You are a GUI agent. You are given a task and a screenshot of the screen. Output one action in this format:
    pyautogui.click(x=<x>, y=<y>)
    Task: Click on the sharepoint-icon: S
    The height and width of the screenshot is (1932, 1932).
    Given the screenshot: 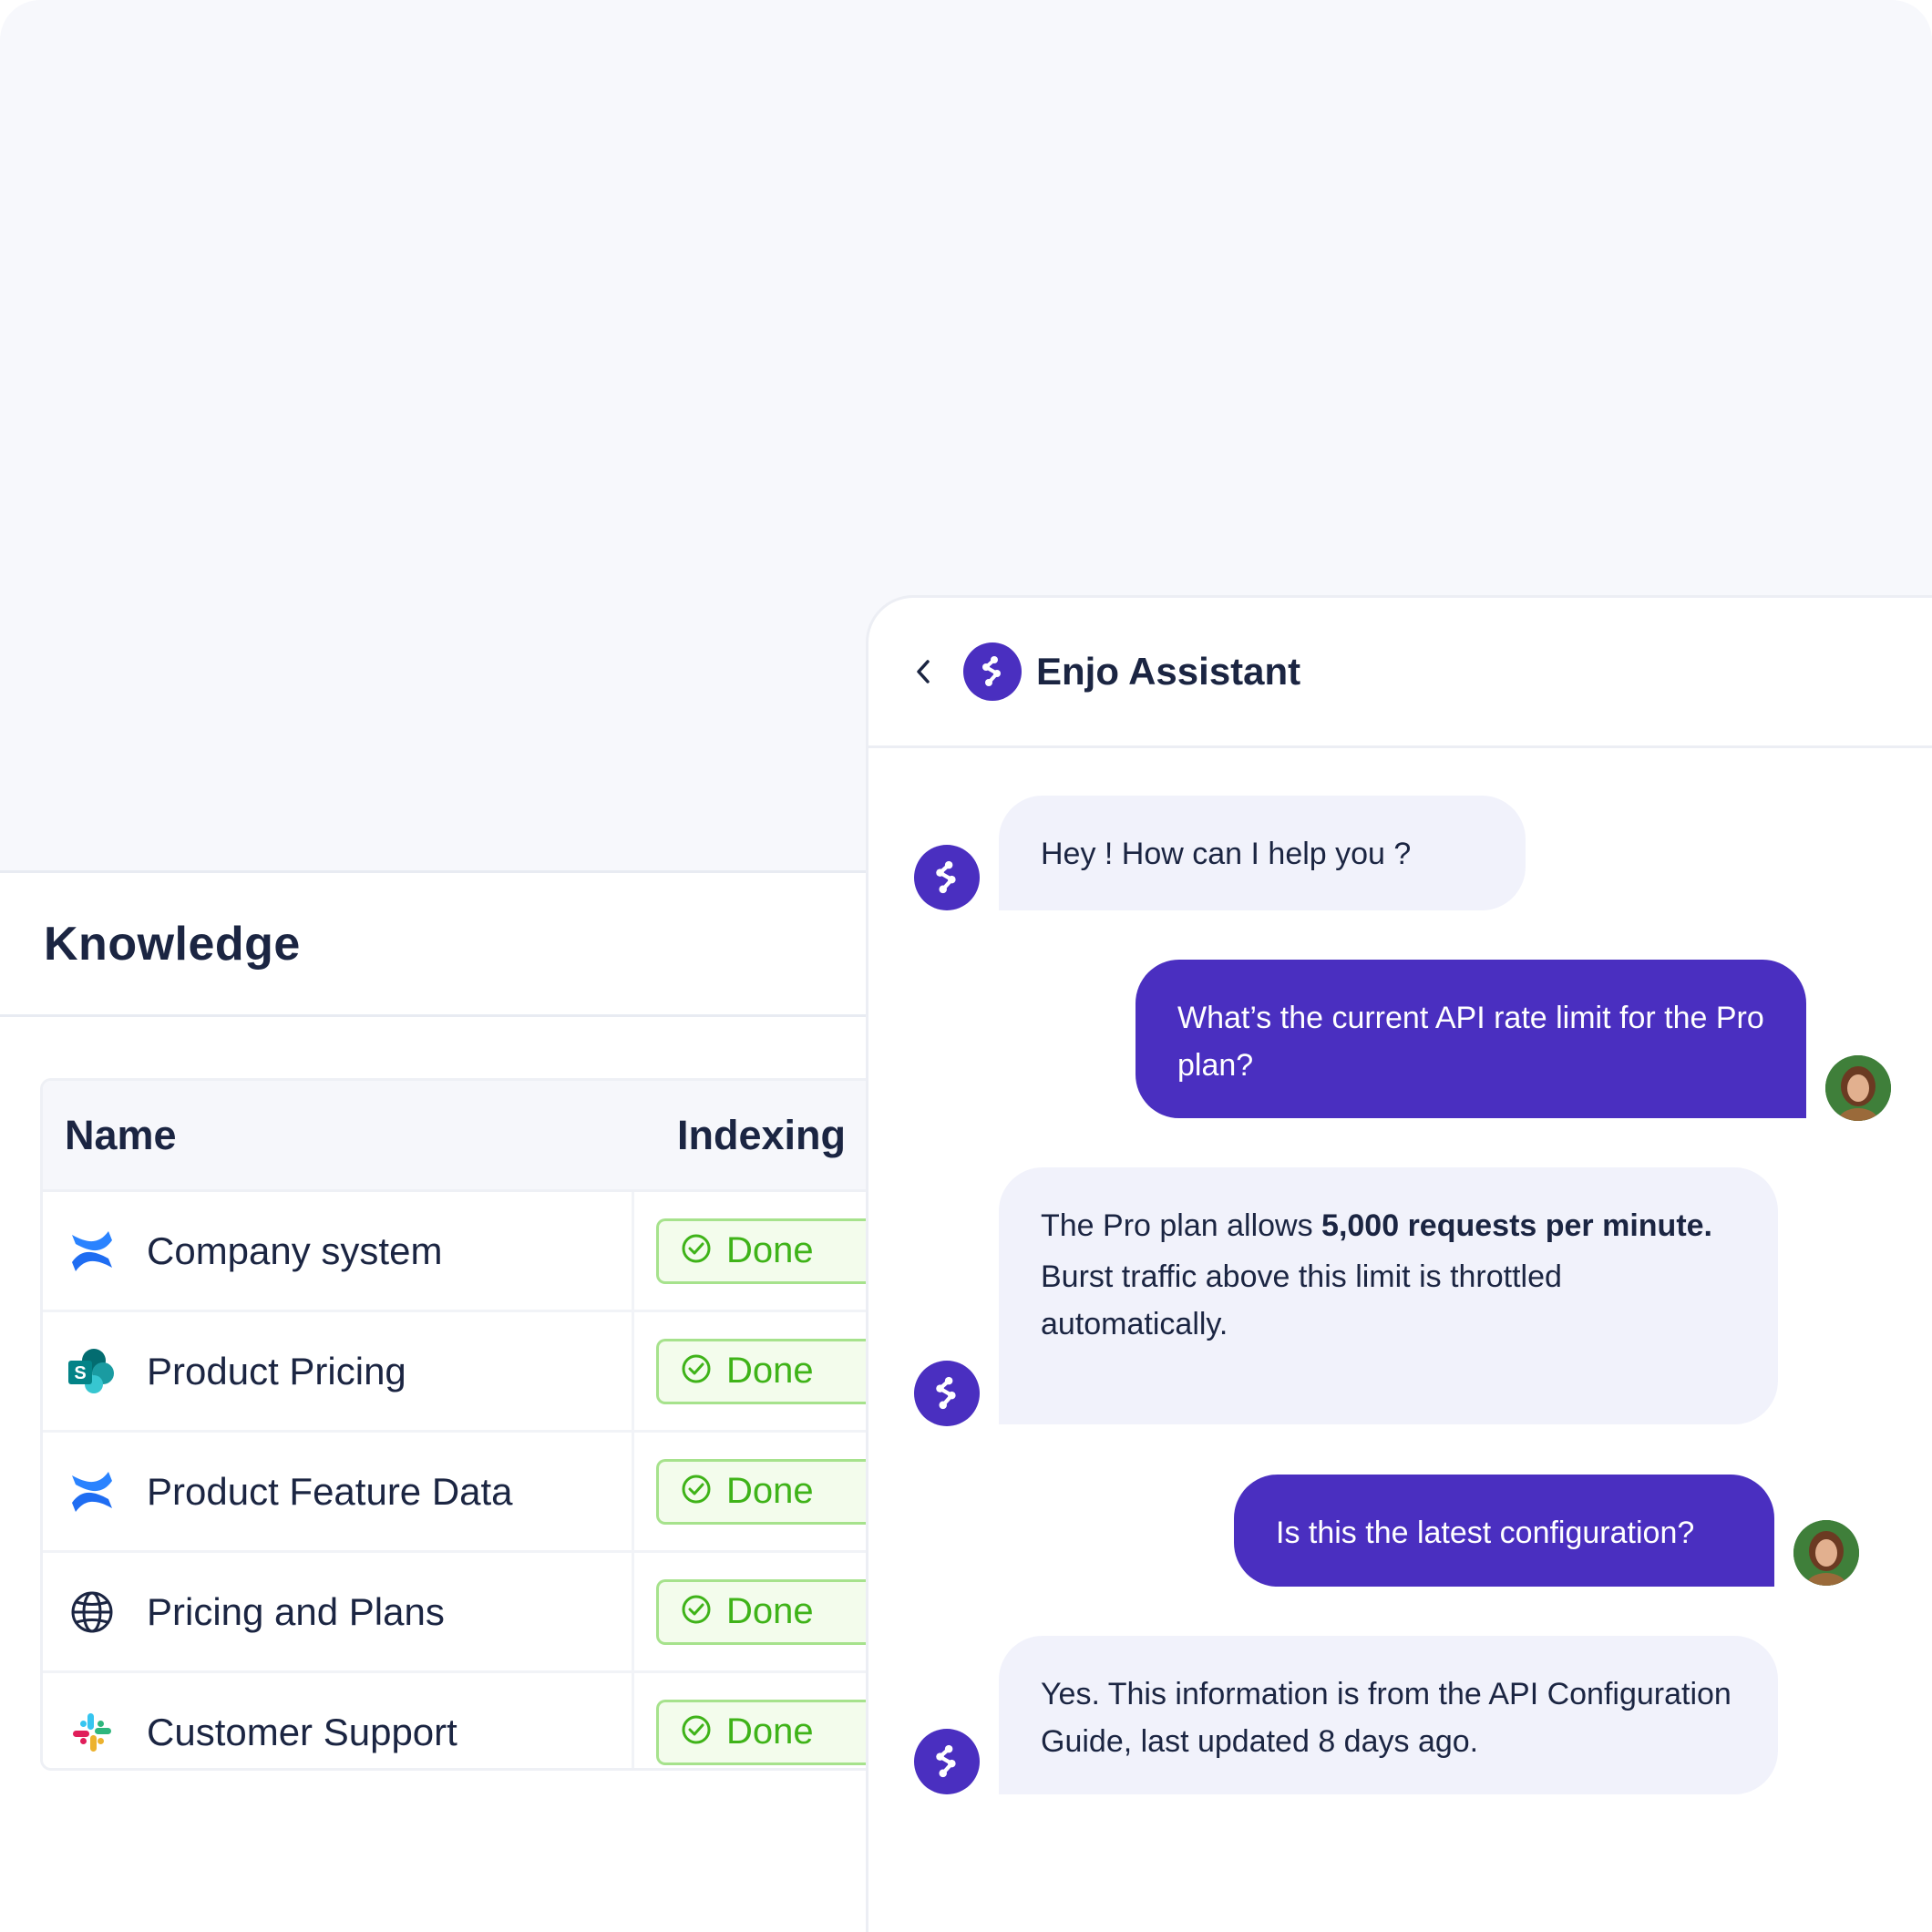 What is the action you would take?
    pyautogui.click(x=92, y=1371)
    